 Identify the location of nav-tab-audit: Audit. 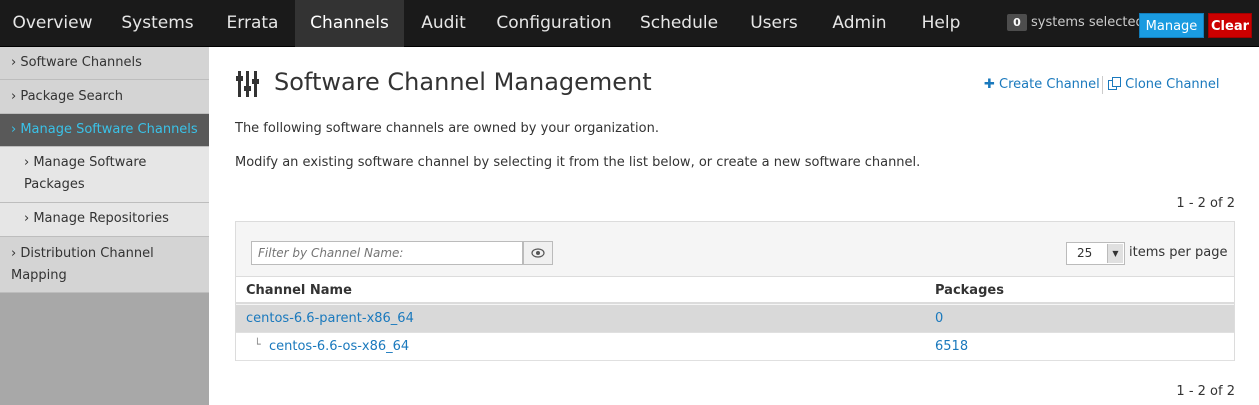
(443, 23).